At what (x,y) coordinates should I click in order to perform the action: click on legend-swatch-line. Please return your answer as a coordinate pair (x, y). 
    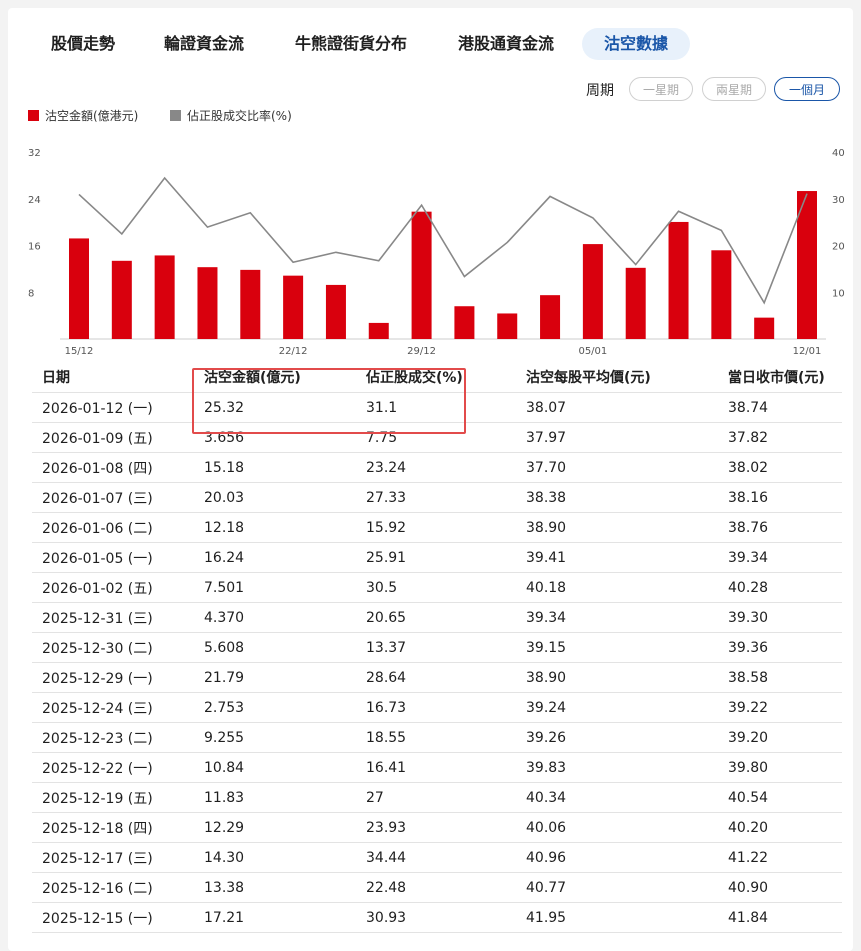
    Looking at the image, I should click on (175, 115).